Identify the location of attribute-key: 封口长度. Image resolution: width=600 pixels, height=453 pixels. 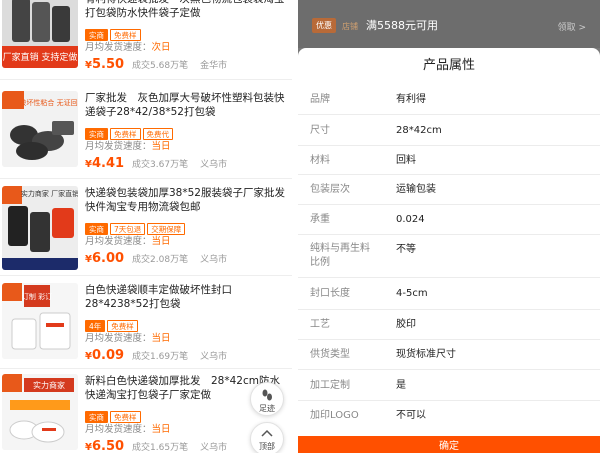
(330, 293).